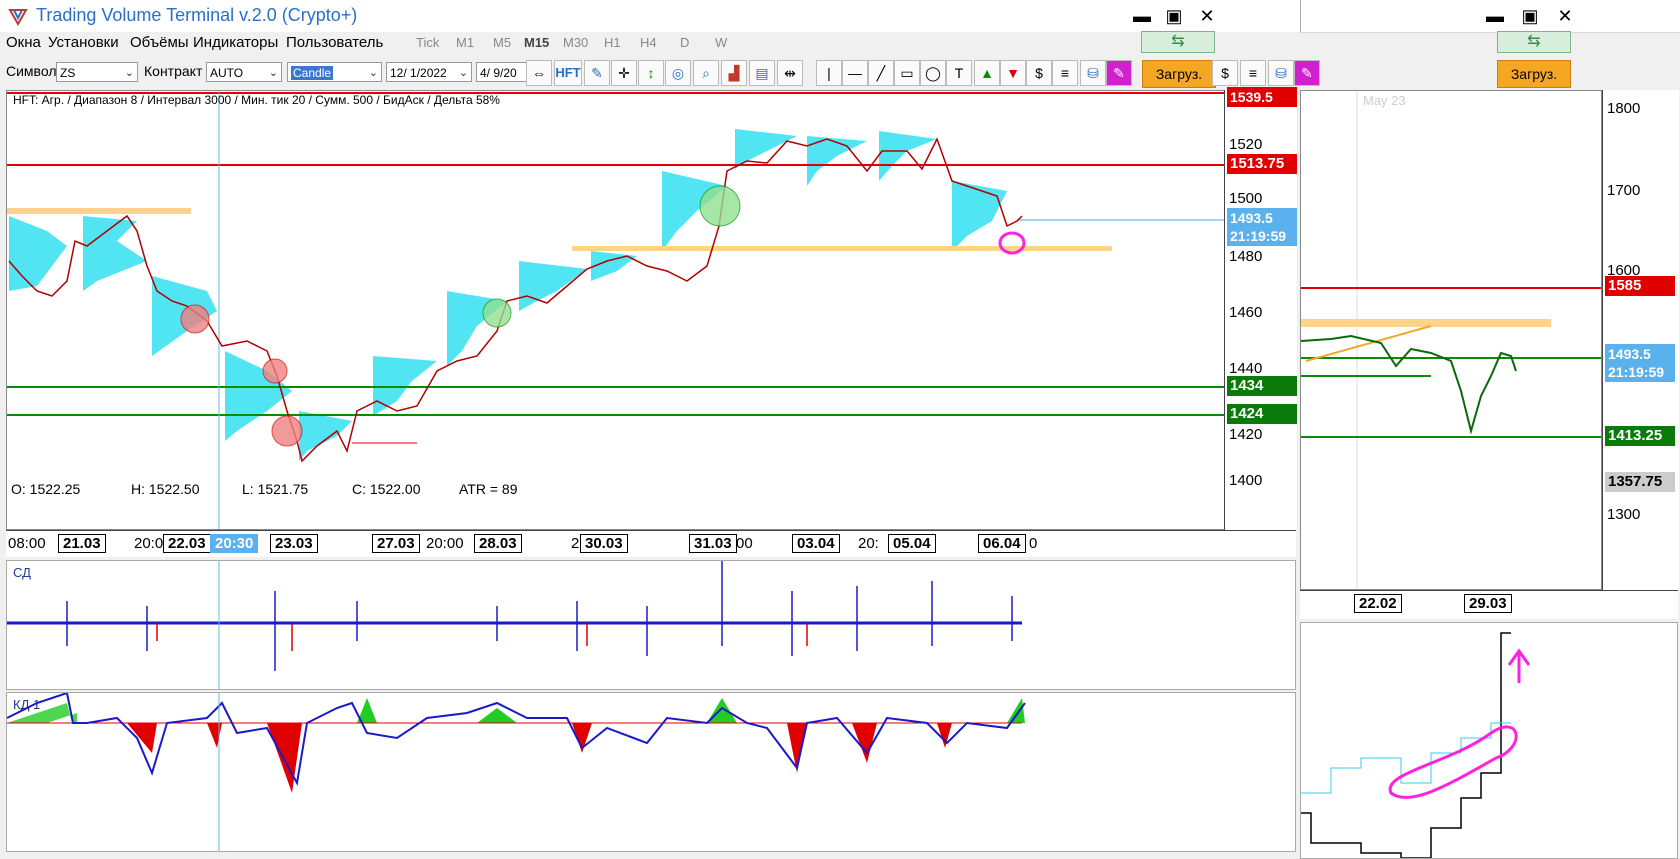  Describe the element at coordinates (187, 543) in the screenshot. I see `date-box: 22.03` at that location.